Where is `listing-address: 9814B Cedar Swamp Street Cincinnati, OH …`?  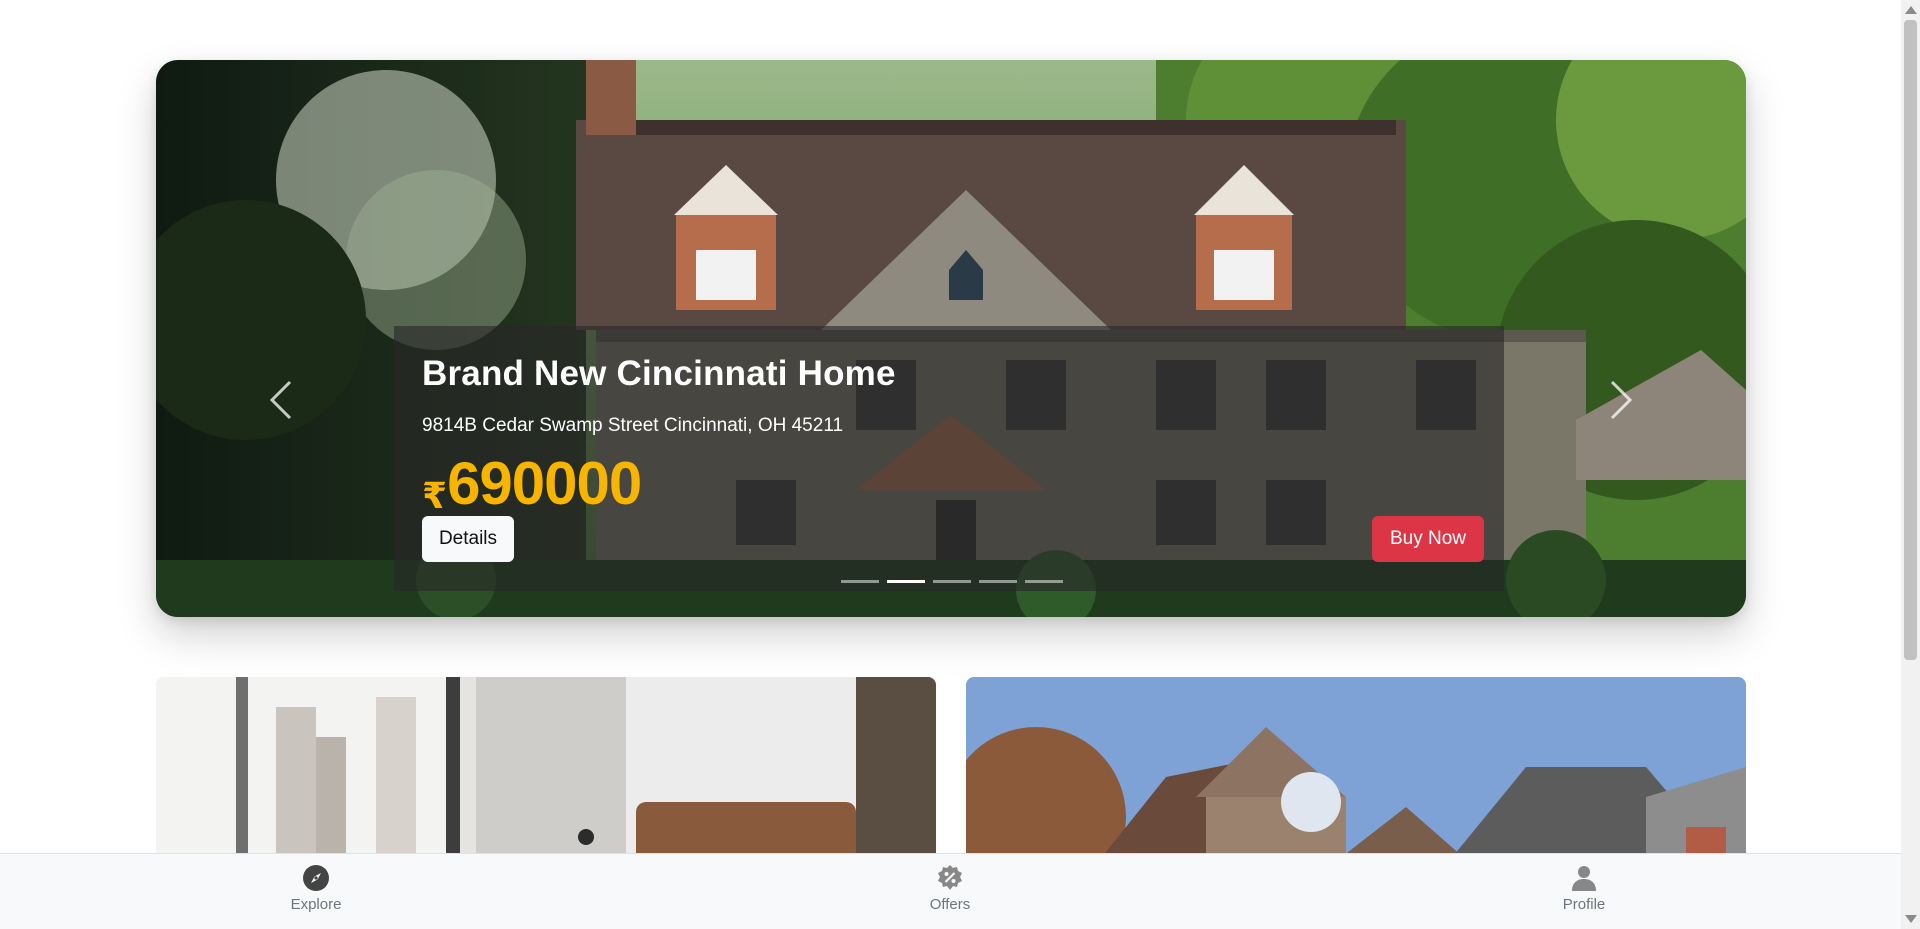
listing-address: 9814B Cedar Swamp Street Cincinnati, OH … is located at coordinates (633, 425).